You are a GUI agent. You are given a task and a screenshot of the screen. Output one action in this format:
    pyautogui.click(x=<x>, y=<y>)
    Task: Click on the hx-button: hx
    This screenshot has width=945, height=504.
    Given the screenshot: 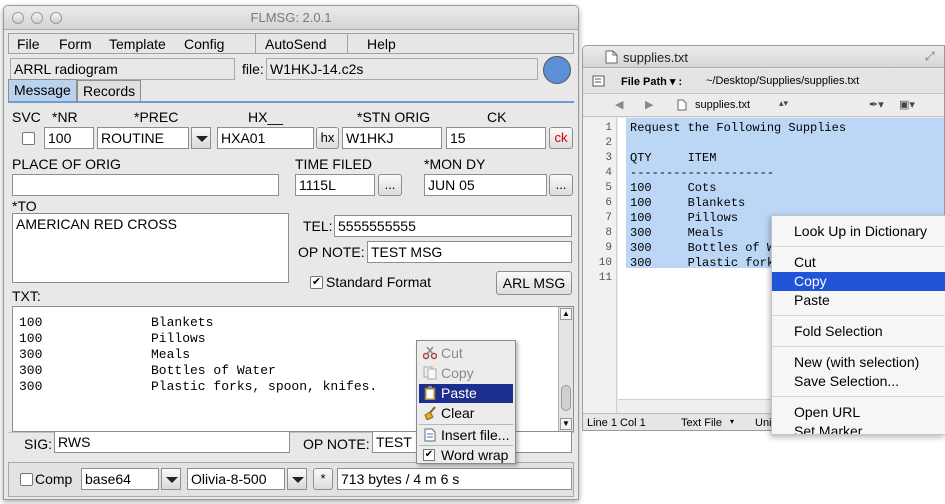 What is the action you would take?
    pyautogui.click(x=327, y=138)
    